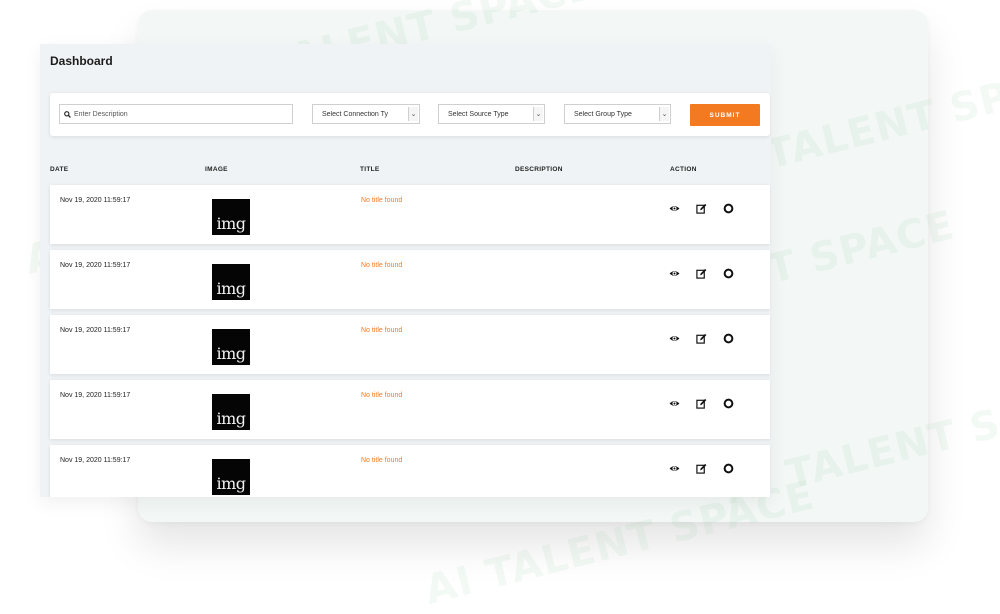 This screenshot has width=1000, height=614. I want to click on search-input: Enter Description, so click(176, 114).